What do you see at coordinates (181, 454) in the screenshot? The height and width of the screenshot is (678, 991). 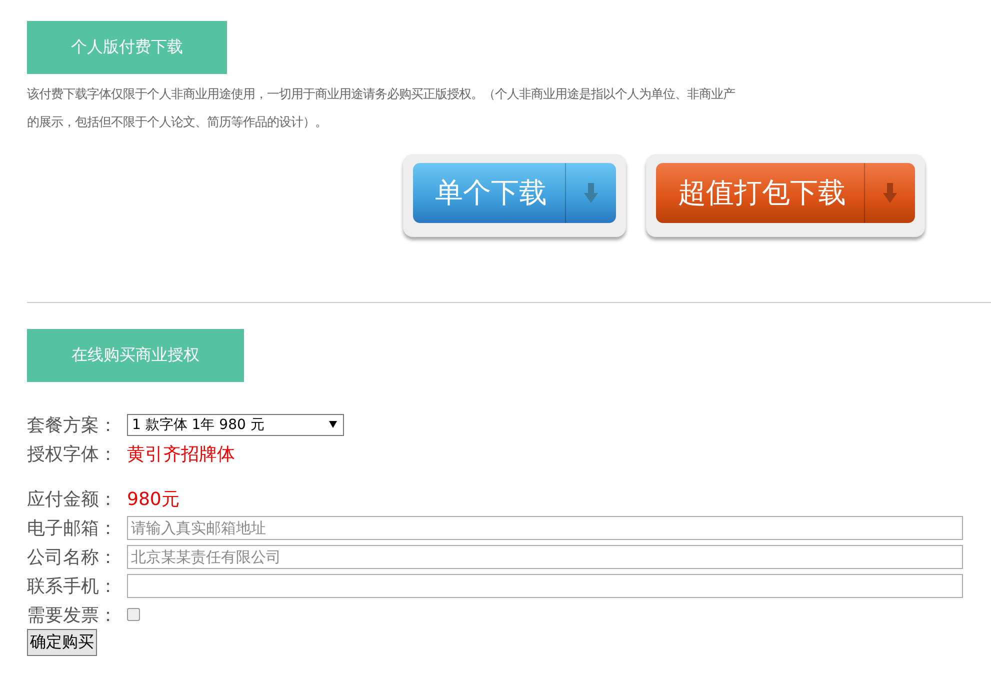 I see `field-value: 黄引齐招牌体` at bounding box center [181, 454].